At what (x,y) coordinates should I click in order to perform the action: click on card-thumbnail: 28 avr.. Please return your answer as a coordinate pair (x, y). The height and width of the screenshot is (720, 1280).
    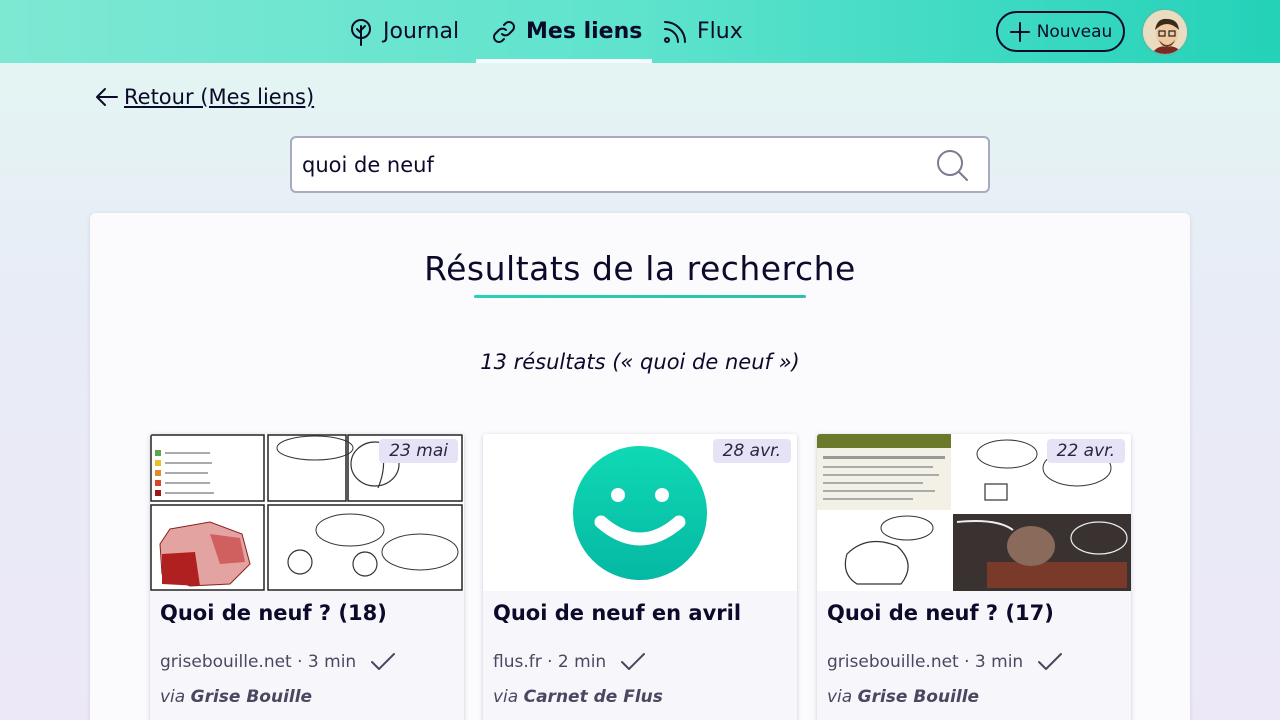
    Looking at the image, I should click on (640, 512).